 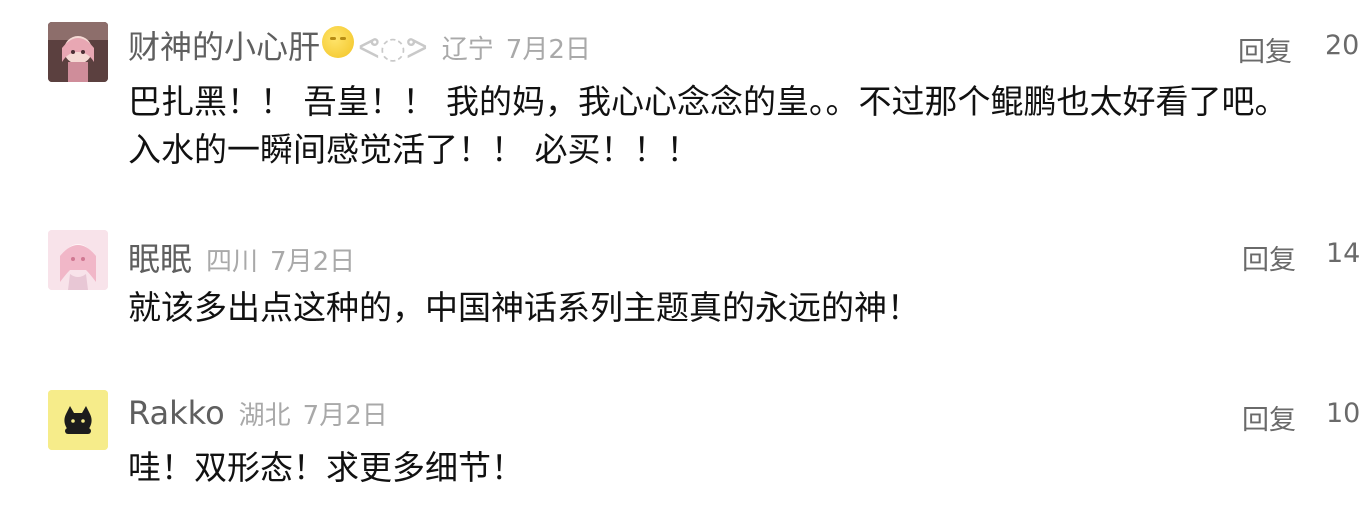 I want to click on comment-location: 辽宁, so click(x=467, y=50).